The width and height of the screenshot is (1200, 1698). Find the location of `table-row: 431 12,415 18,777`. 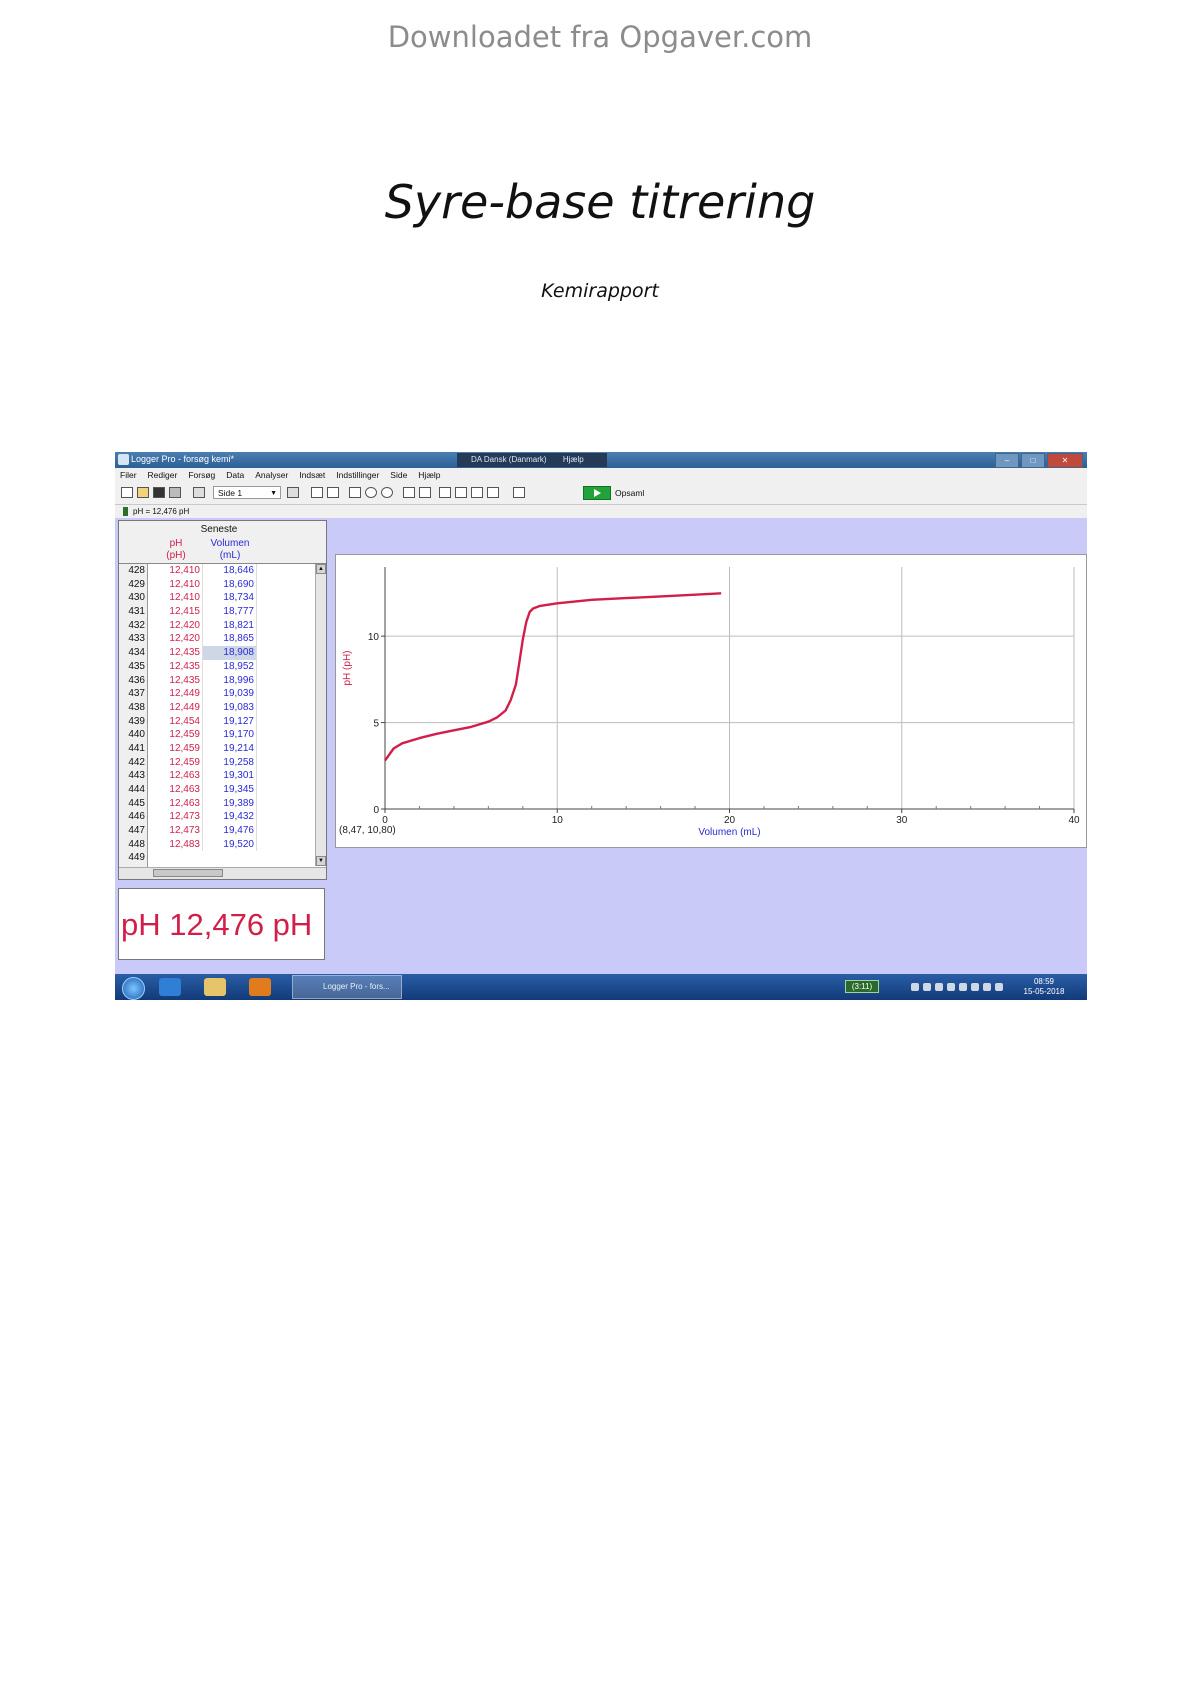

table-row: 431 12,415 18,777 is located at coordinates (217, 612).